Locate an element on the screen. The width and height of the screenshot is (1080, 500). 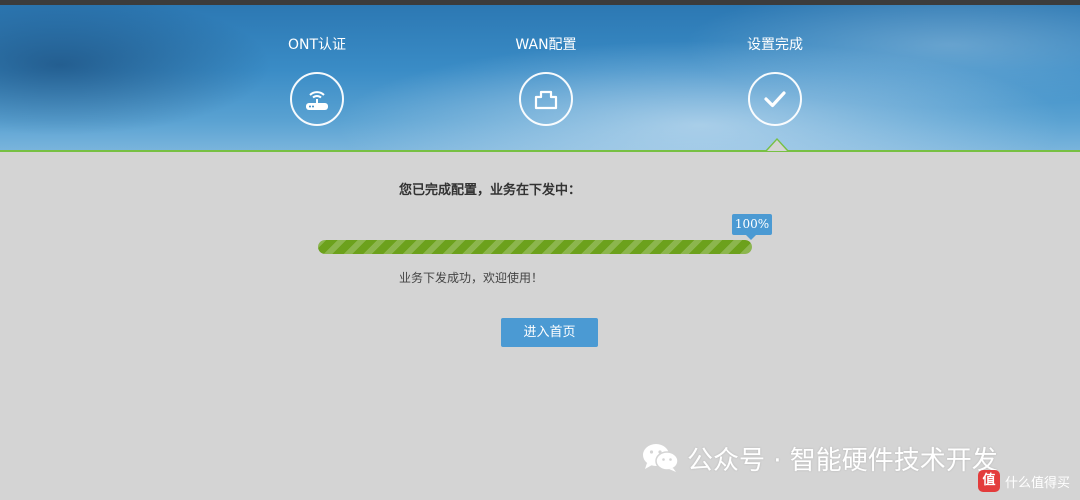
step-label: ONT认证 is located at coordinates (317, 45).